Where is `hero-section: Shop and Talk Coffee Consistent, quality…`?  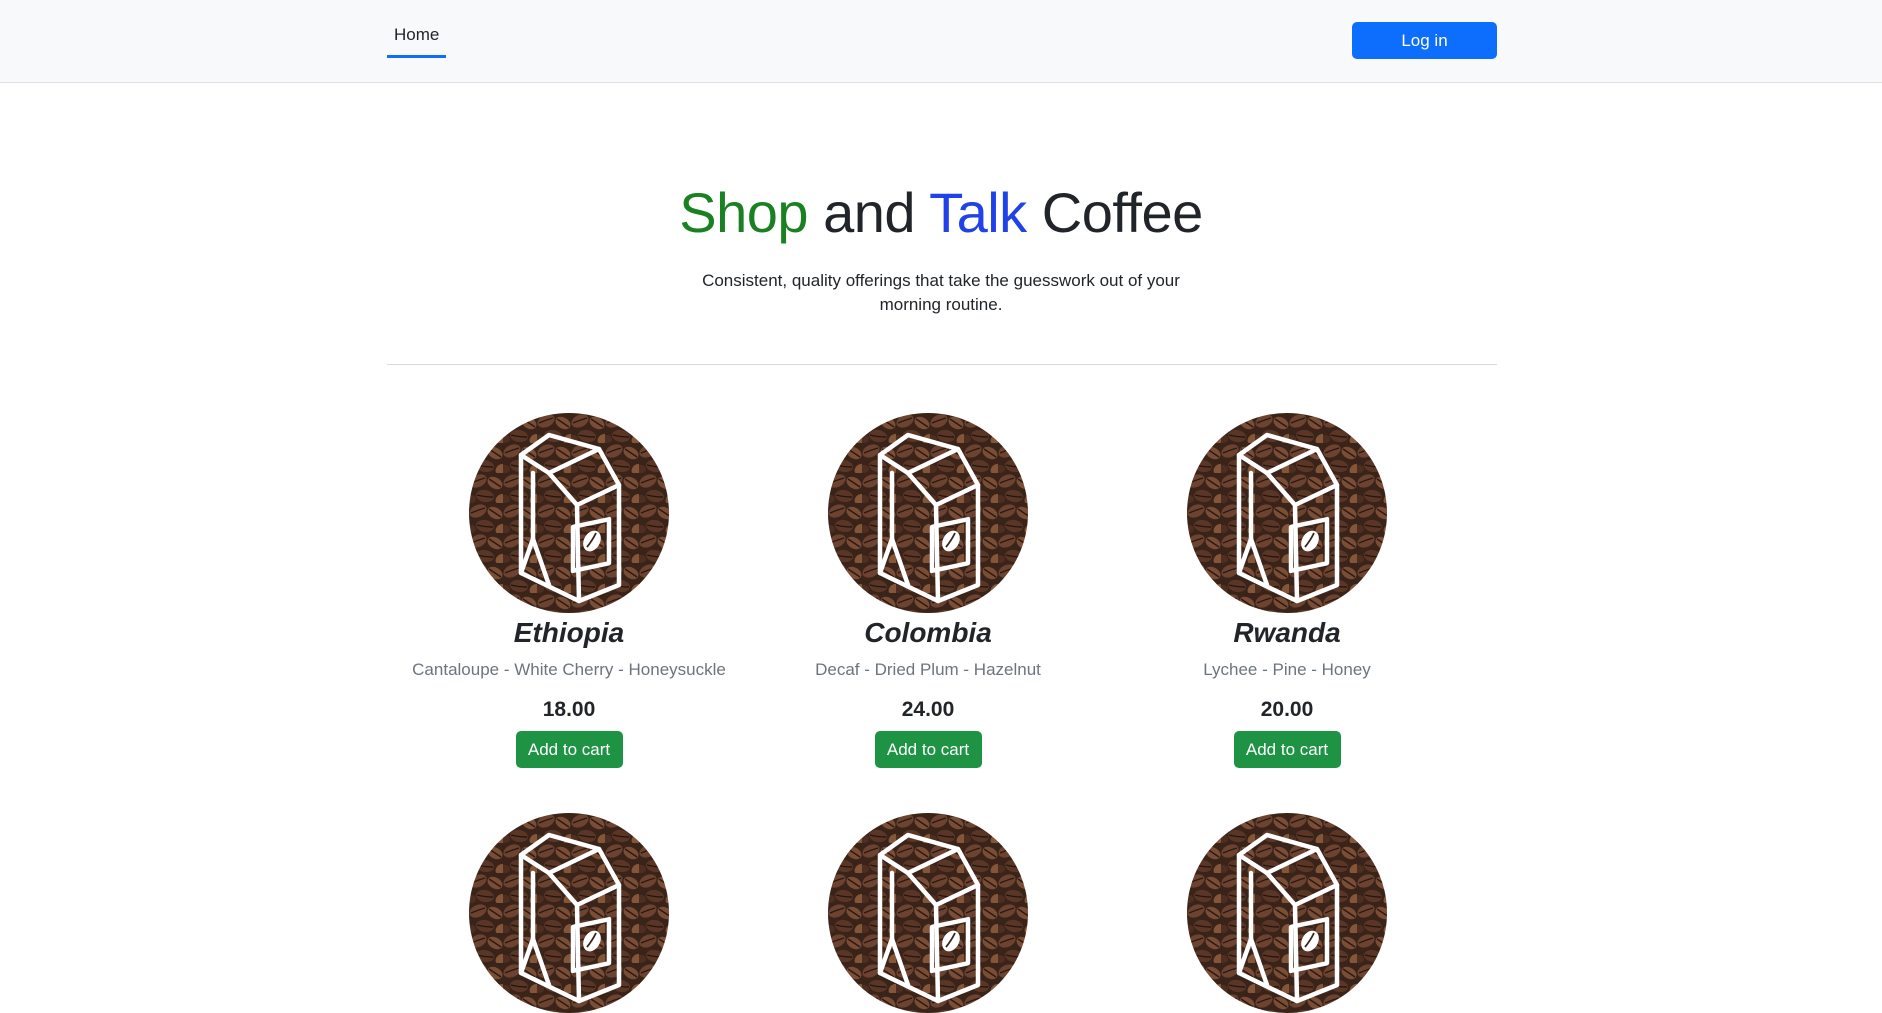 hero-section: Shop and Talk Coffee Consistent, quality… is located at coordinates (941, 246).